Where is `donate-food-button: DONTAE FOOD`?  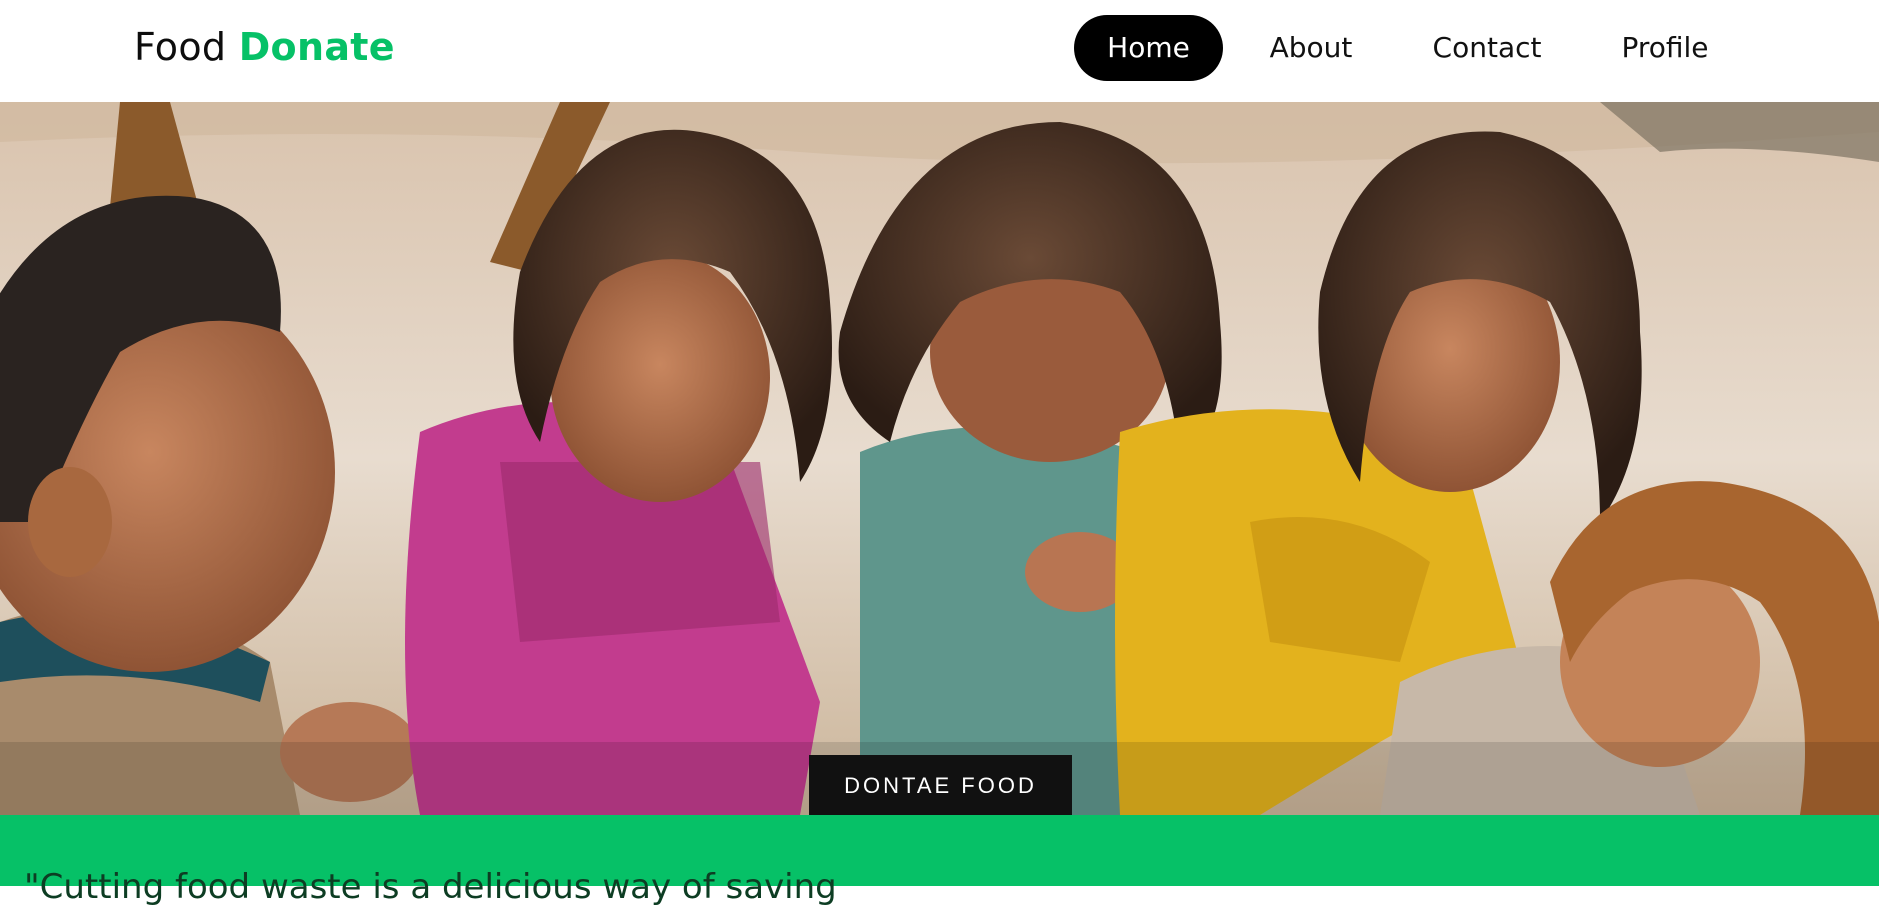
donate-food-button: DONTAE FOOD is located at coordinates (940, 785).